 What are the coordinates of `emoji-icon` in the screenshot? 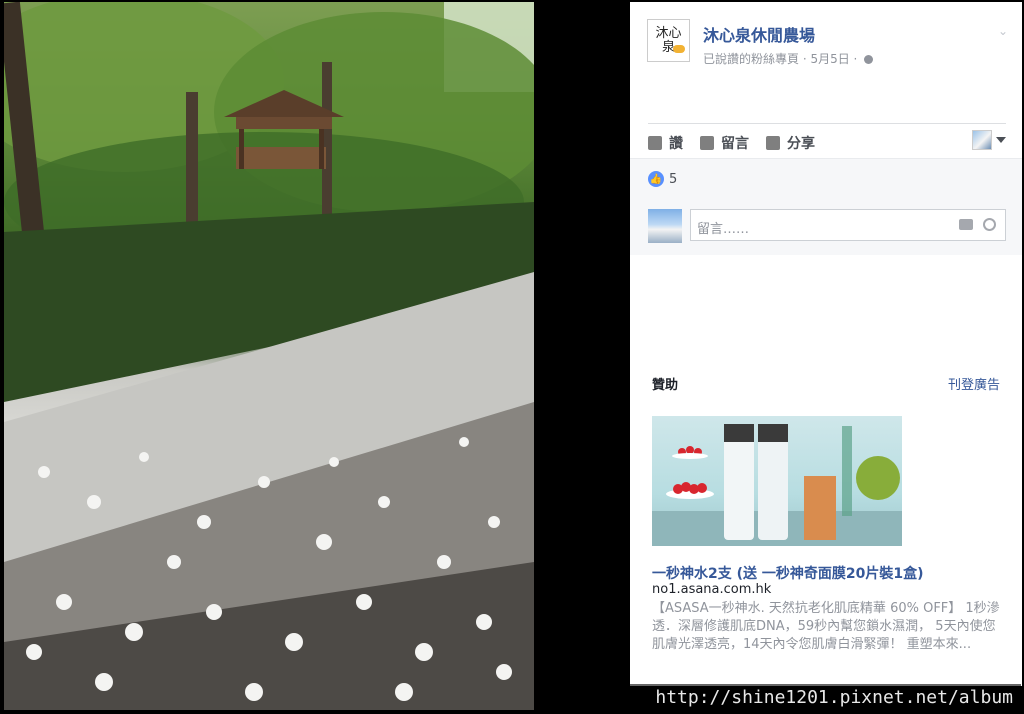 It's located at (989, 224).